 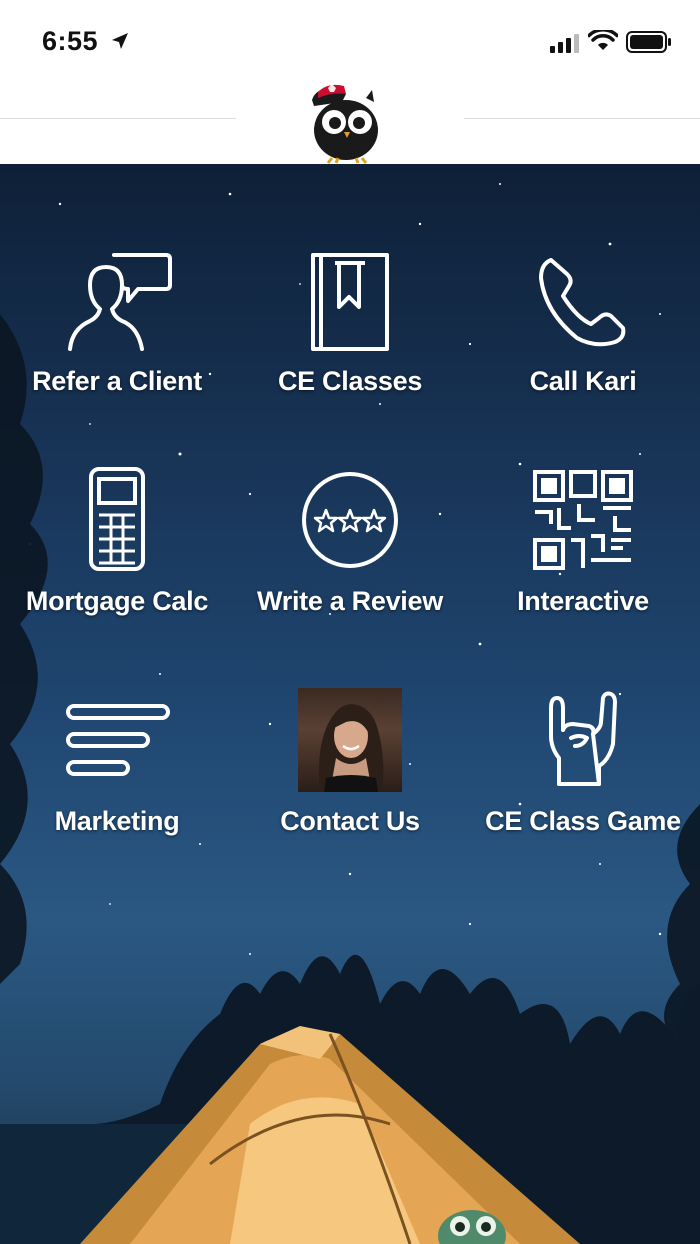 I want to click on book-icon, so click(x=350, y=302).